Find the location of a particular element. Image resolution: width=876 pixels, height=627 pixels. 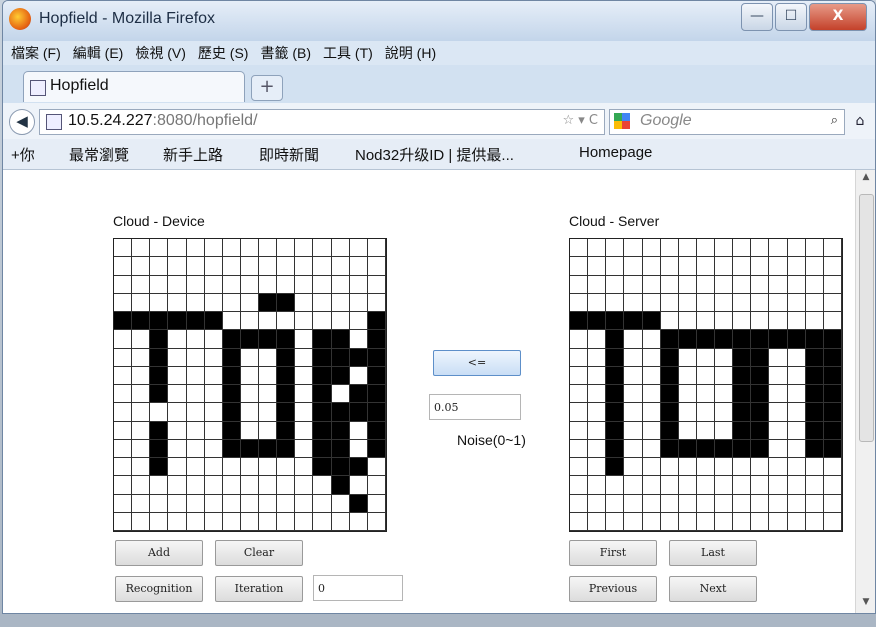

bookmark-star-icon: ☆ ▾ C is located at coordinates (580, 120).